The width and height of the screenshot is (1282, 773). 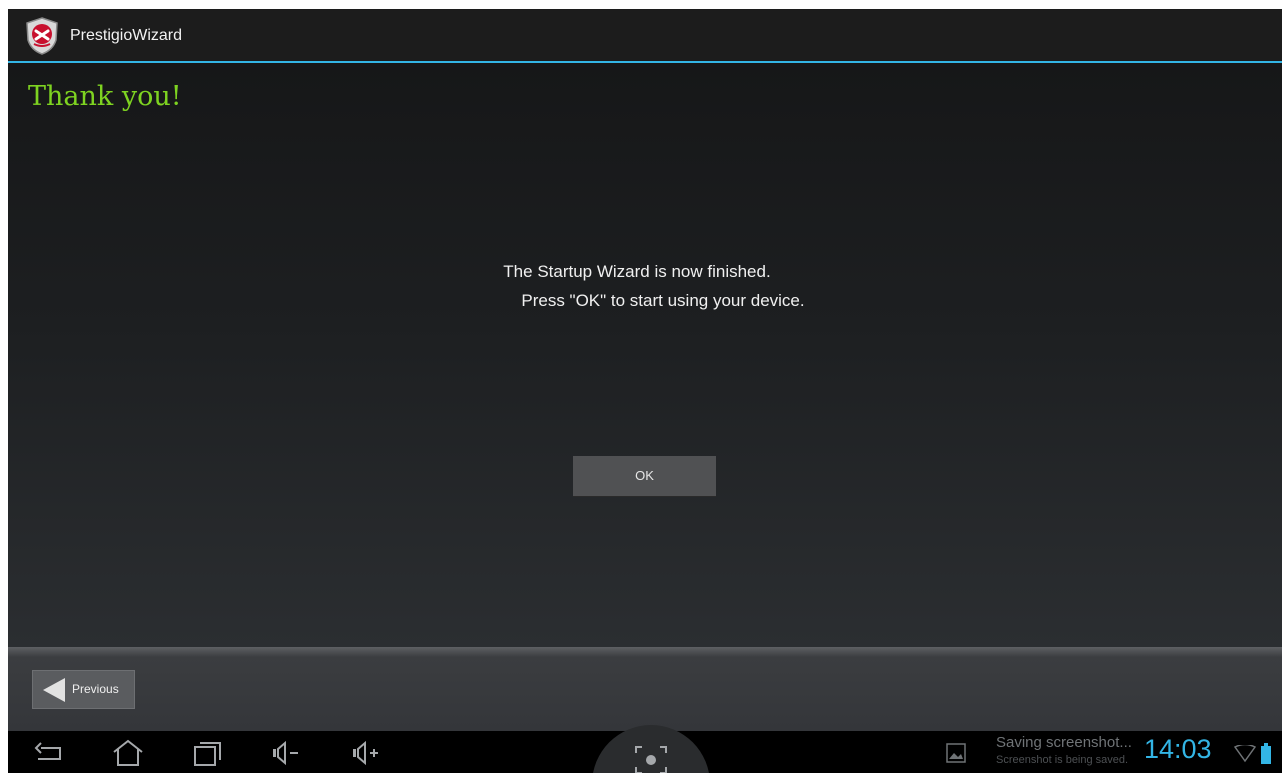 I want to click on wifi-icon, so click(x=1245, y=755).